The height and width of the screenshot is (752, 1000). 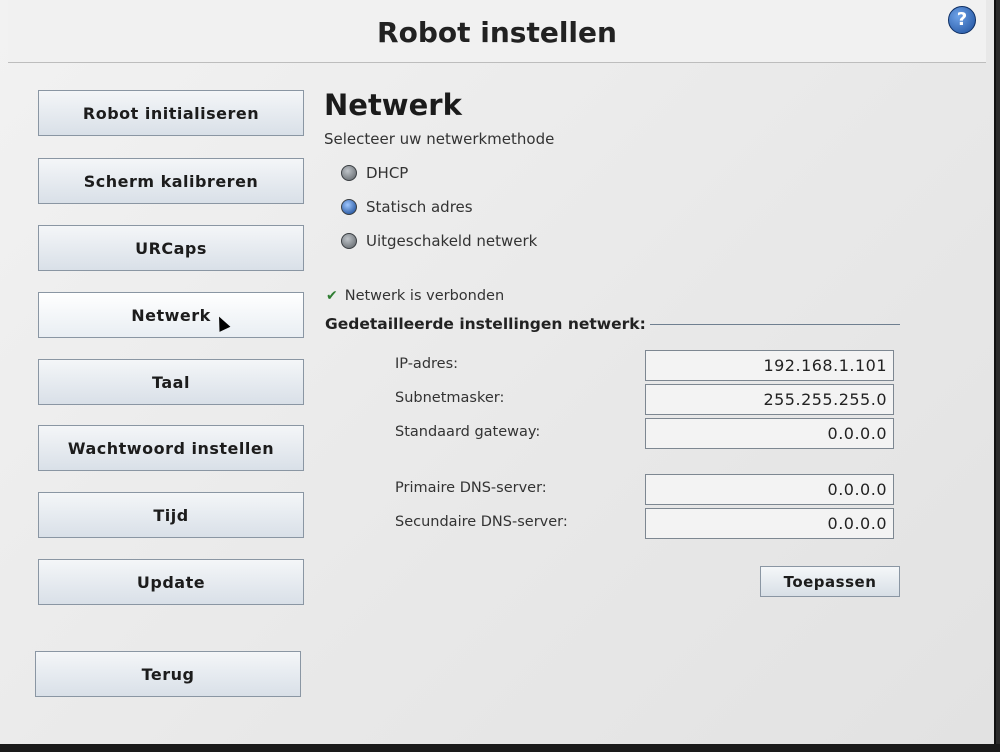 What do you see at coordinates (775, 324) in the screenshot?
I see `section-divider` at bounding box center [775, 324].